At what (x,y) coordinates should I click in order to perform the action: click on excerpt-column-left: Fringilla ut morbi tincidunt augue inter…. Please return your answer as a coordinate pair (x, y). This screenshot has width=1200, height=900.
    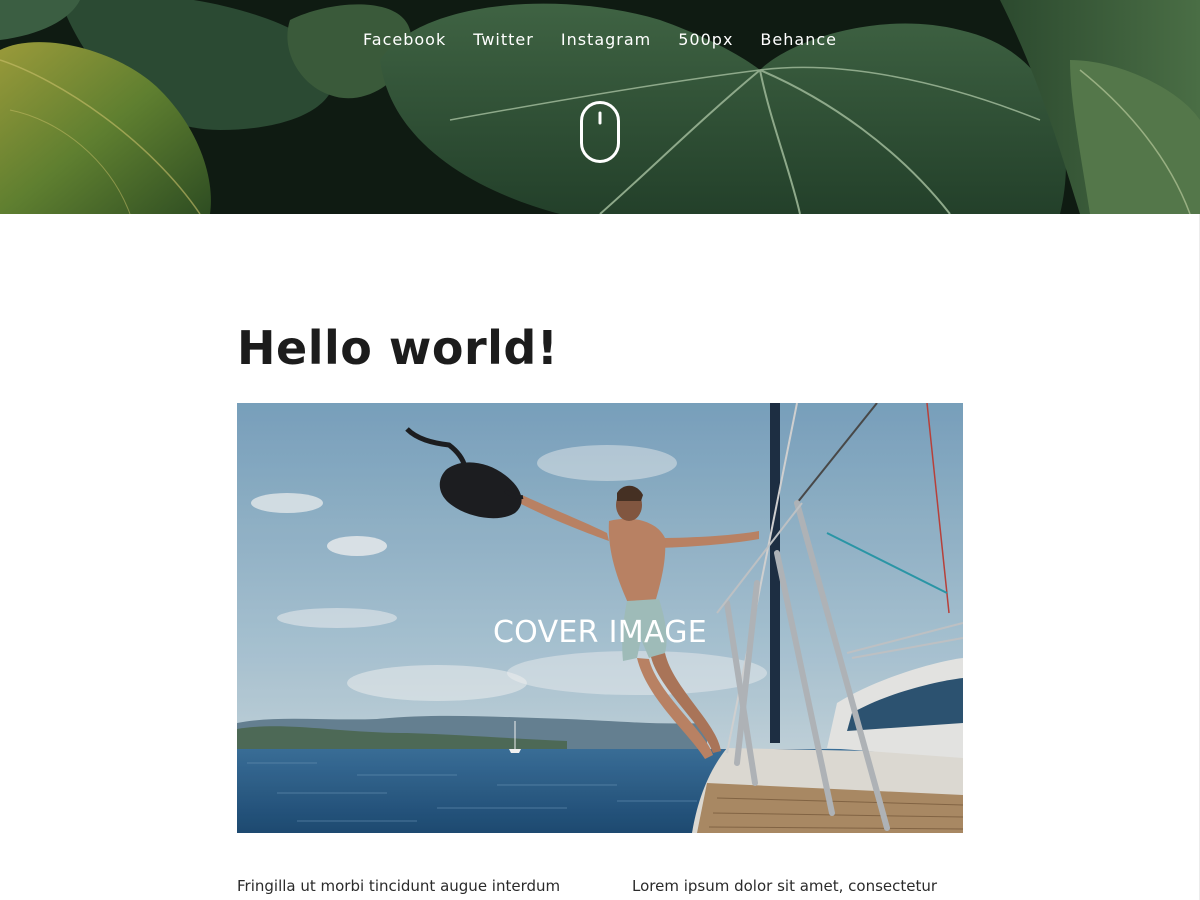
    Looking at the image, I should click on (399, 886).